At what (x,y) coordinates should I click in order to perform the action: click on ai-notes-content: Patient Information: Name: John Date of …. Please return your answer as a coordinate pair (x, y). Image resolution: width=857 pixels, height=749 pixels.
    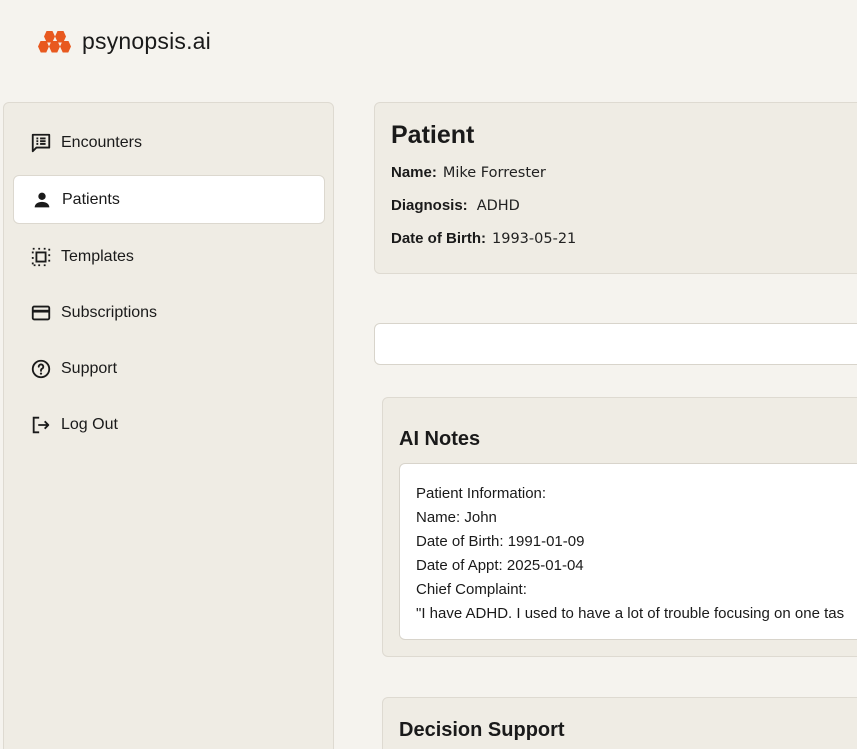
    Looking at the image, I should click on (628, 551).